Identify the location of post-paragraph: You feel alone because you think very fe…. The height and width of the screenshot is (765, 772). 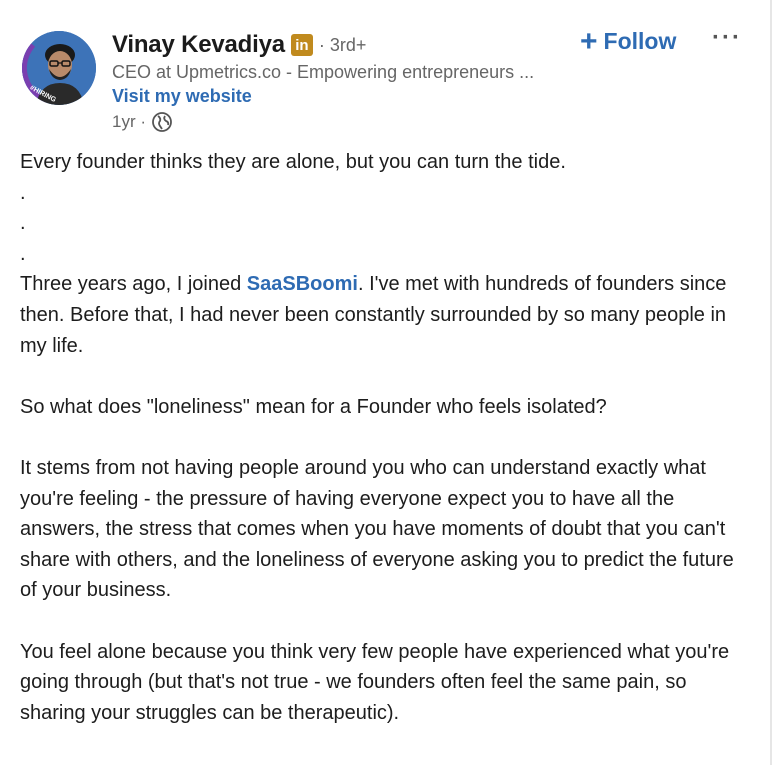
(375, 682).